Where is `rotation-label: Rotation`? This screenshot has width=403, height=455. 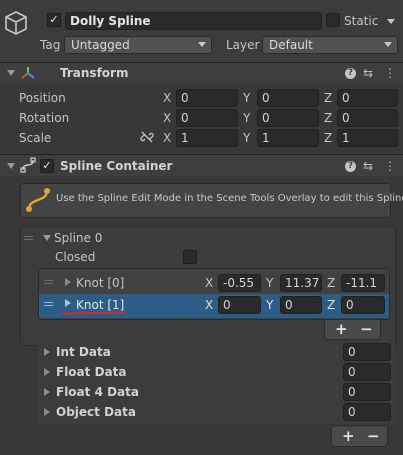 rotation-label: Rotation is located at coordinates (44, 118).